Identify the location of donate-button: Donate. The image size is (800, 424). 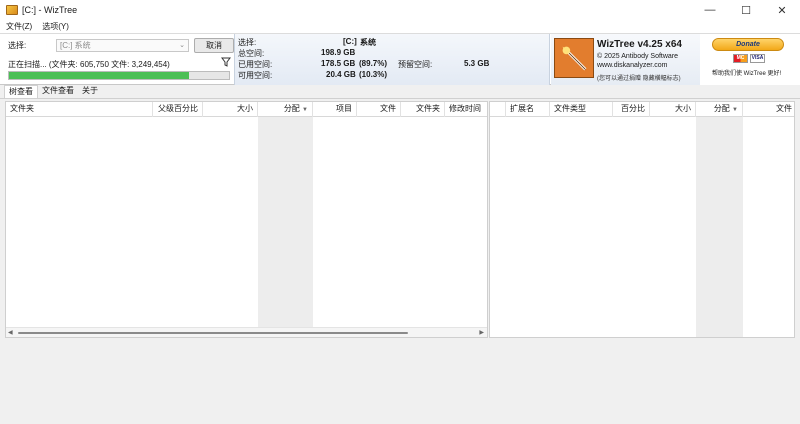
(748, 44).